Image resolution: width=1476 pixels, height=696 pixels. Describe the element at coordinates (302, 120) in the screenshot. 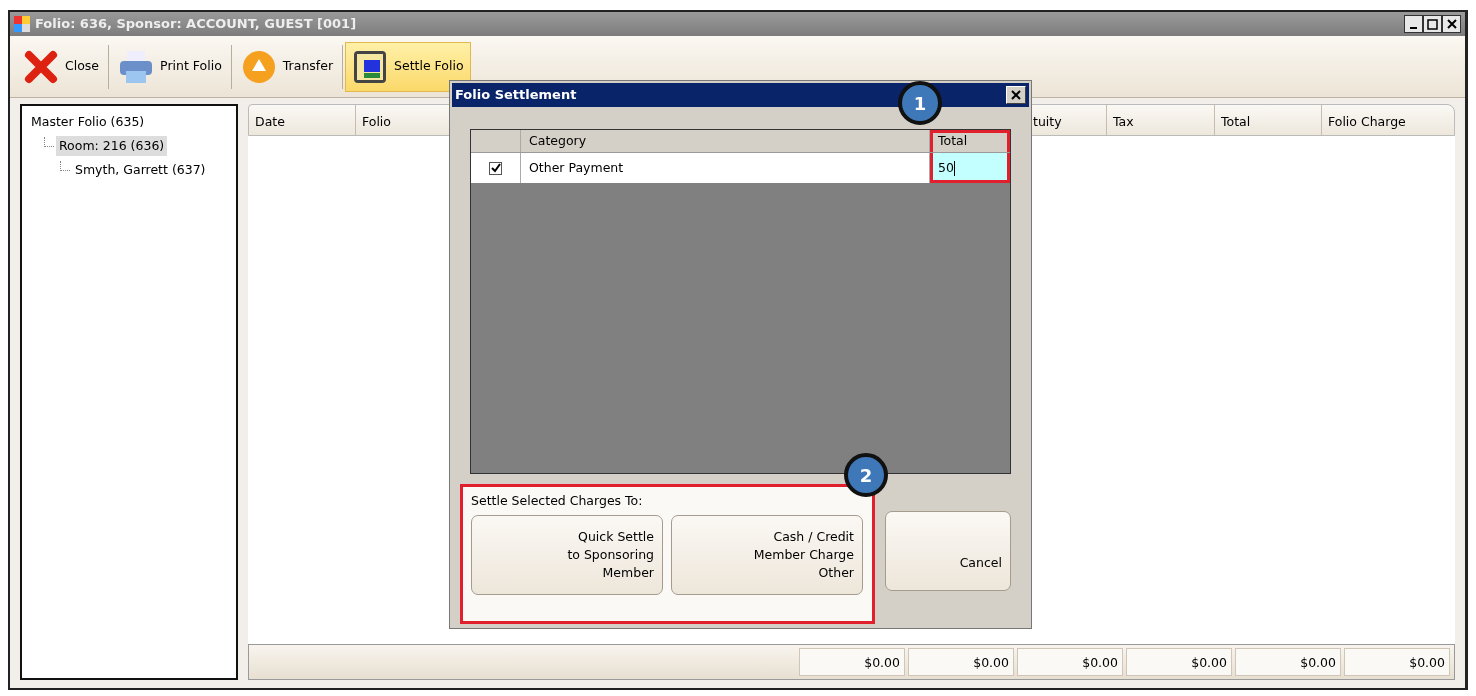

I see `column-header: Date` at that location.